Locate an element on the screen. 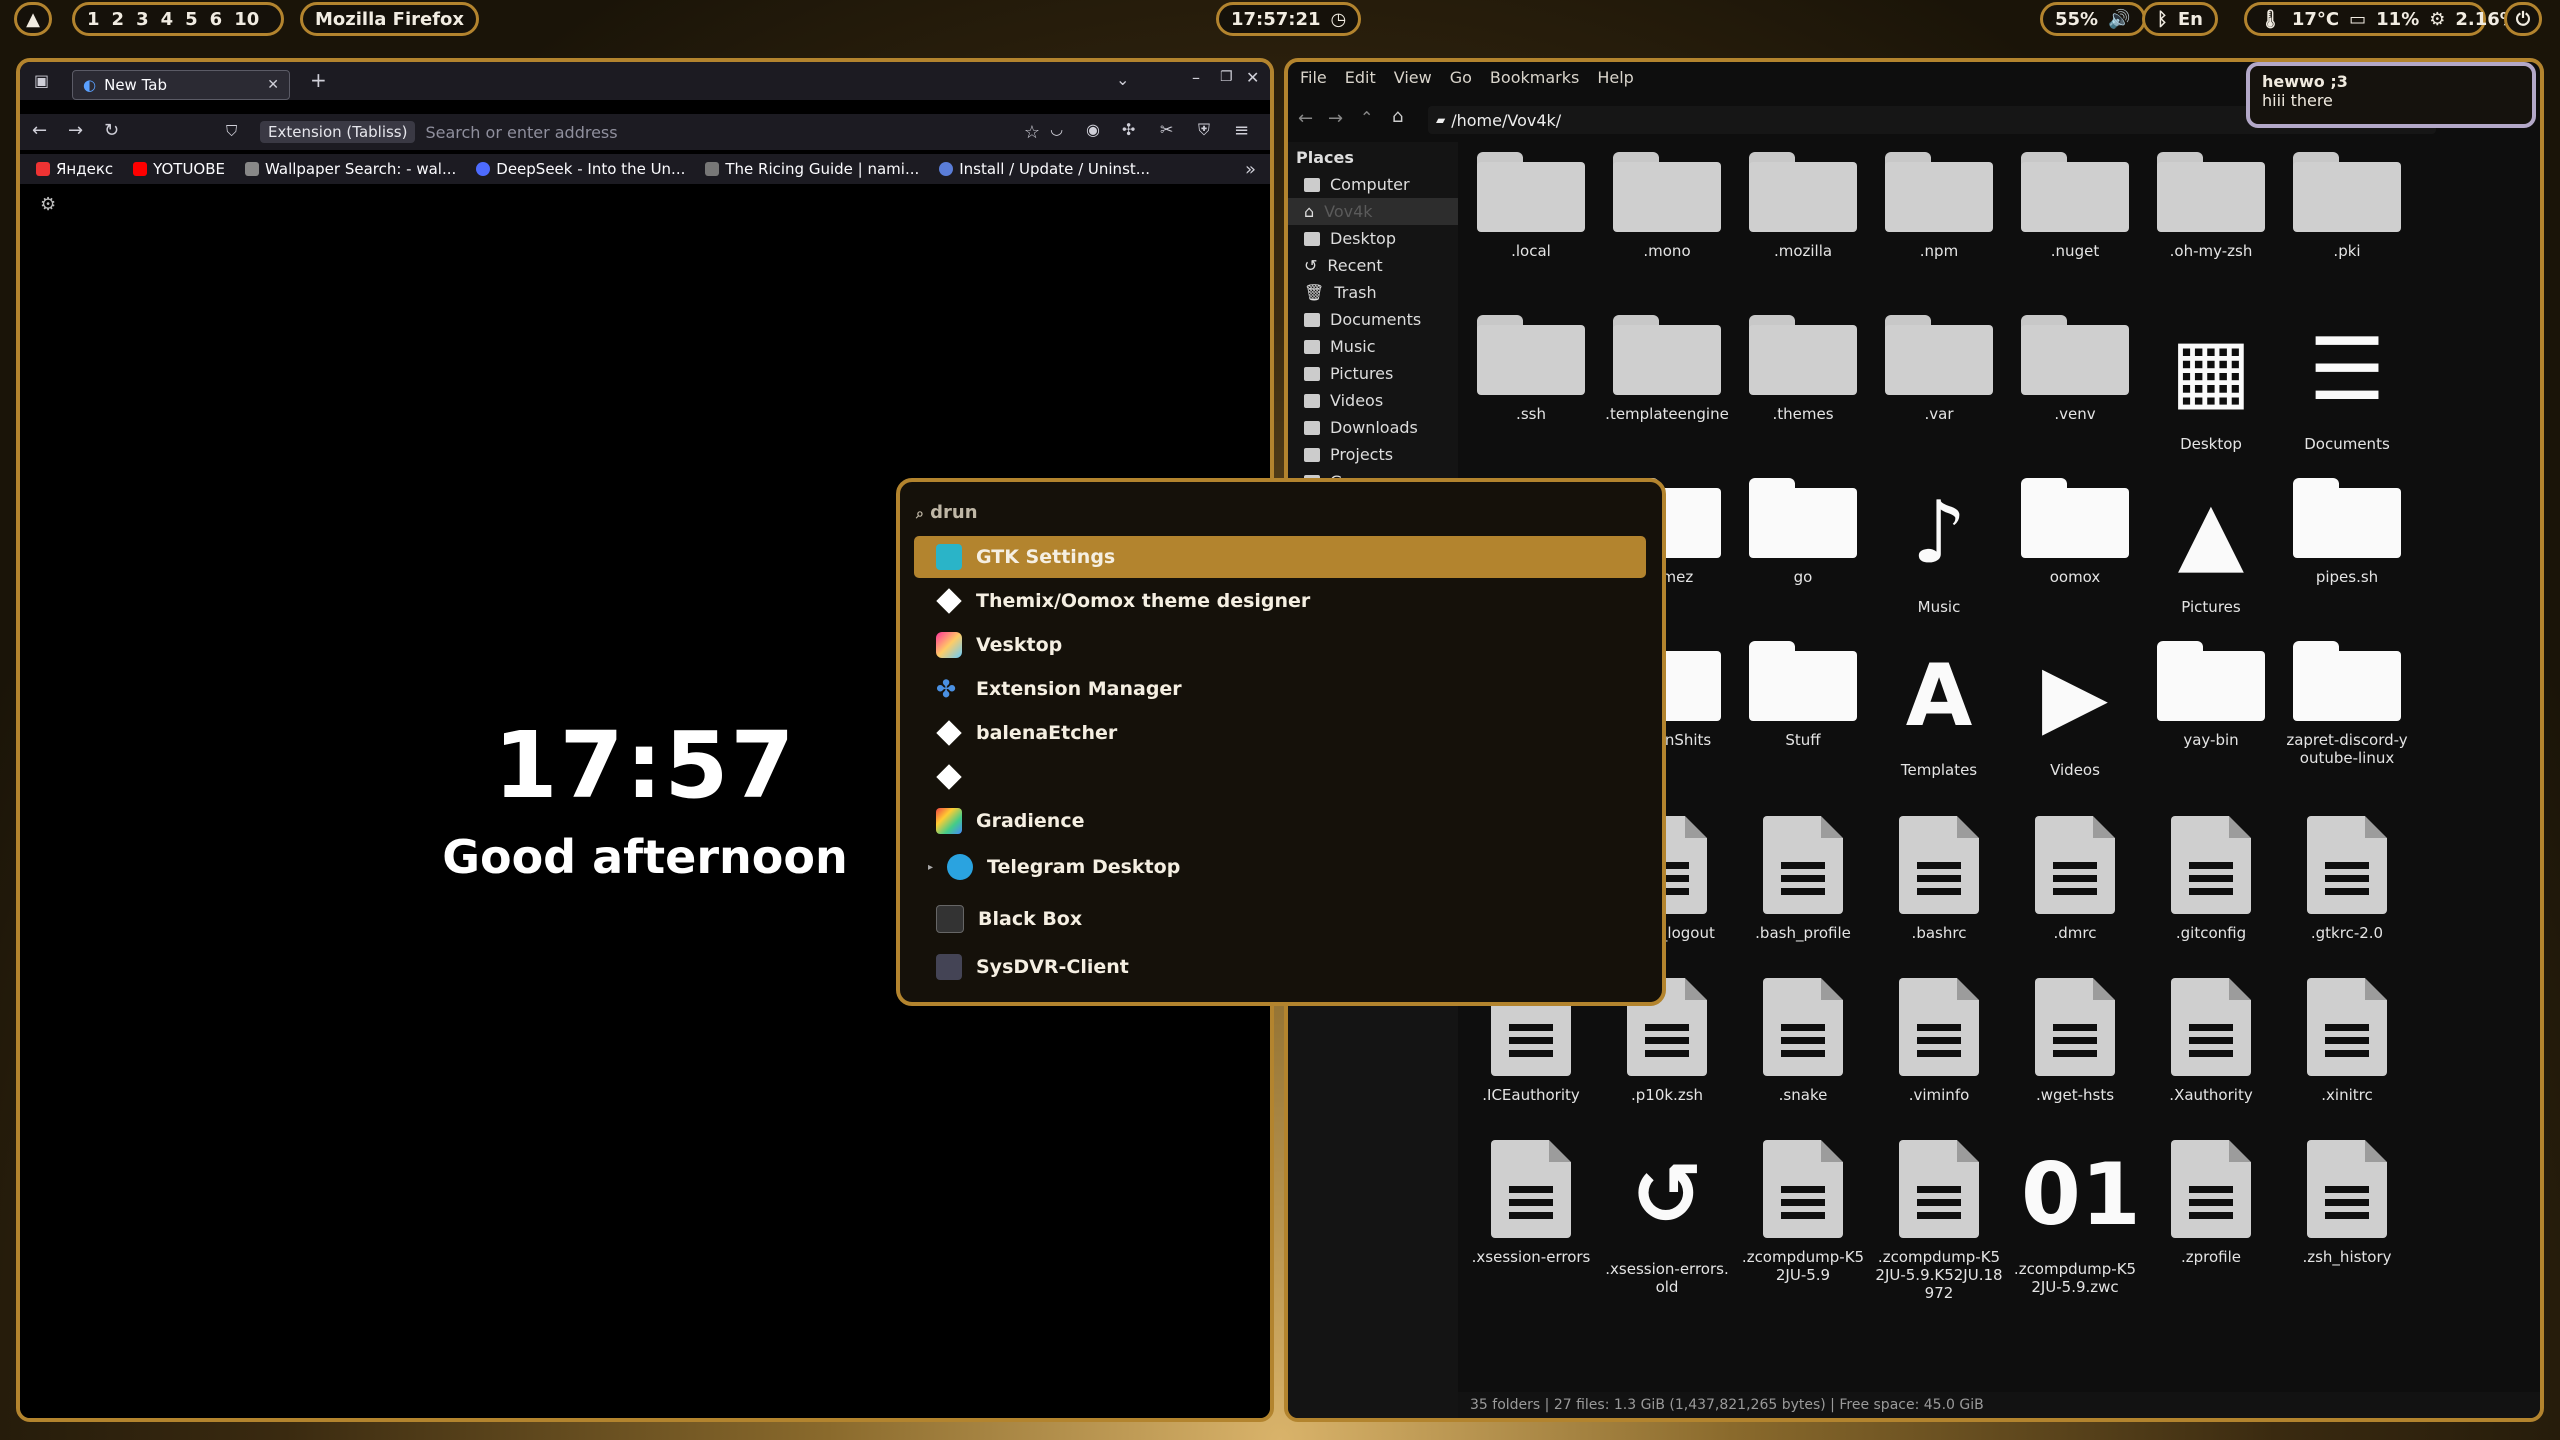 Image resolution: width=2560 pixels, height=1440 pixels. launcher-item-balenaetcher: balenaEtcher is located at coordinates (1280, 733).